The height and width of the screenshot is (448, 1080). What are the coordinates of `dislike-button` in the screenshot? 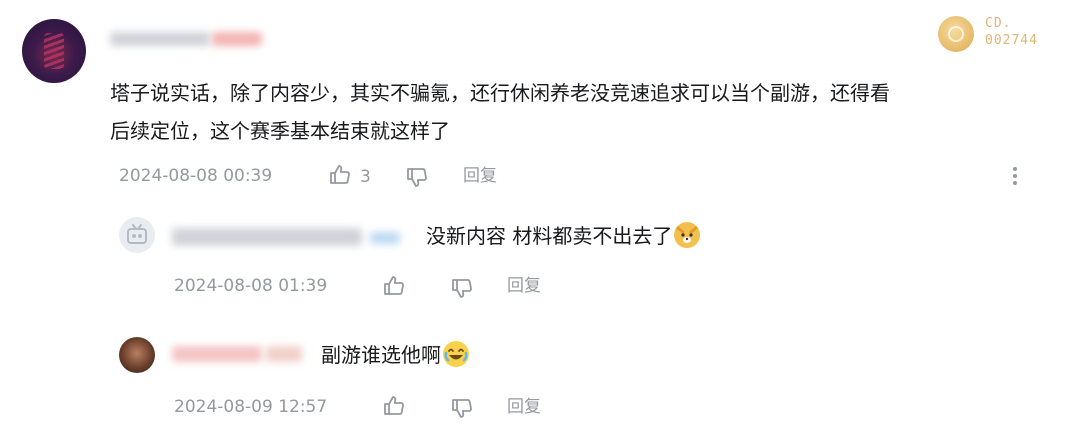 It's located at (417, 179).